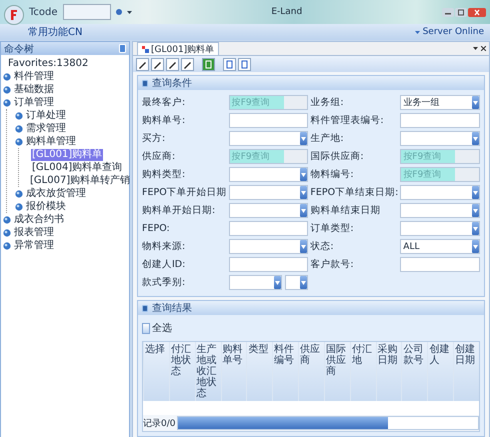 The image size is (490, 437). Describe the element at coordinates (311, 371) in the screenshot. I see `column-header: 供应商` at that location.